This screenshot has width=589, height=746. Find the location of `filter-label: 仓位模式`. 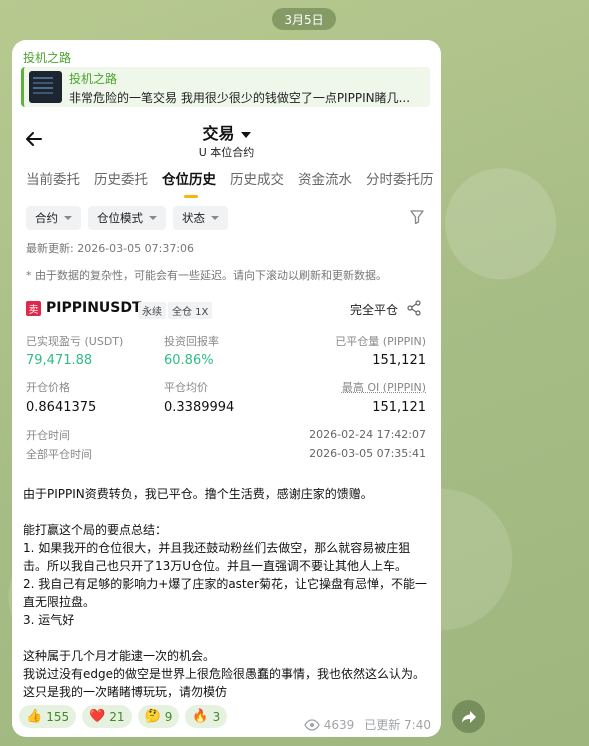

filter-label: 仓位模式 is located at coordinates (120, 218).